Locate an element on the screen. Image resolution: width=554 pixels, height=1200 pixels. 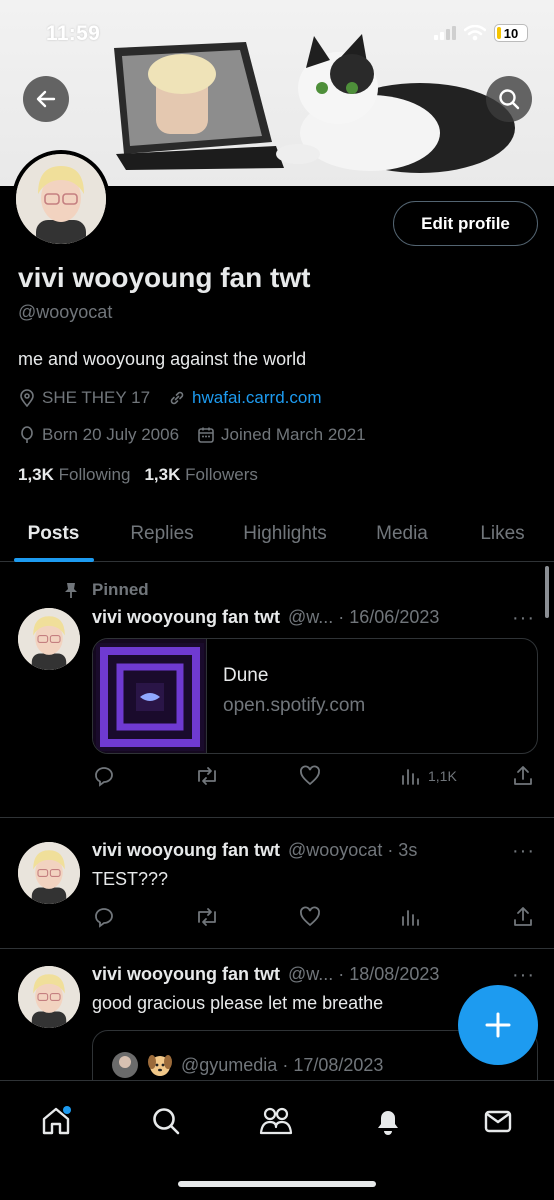
profile-meta-row-2: Born 20 July 2006 Joined March 2021 is located at coordinates (197, 435).